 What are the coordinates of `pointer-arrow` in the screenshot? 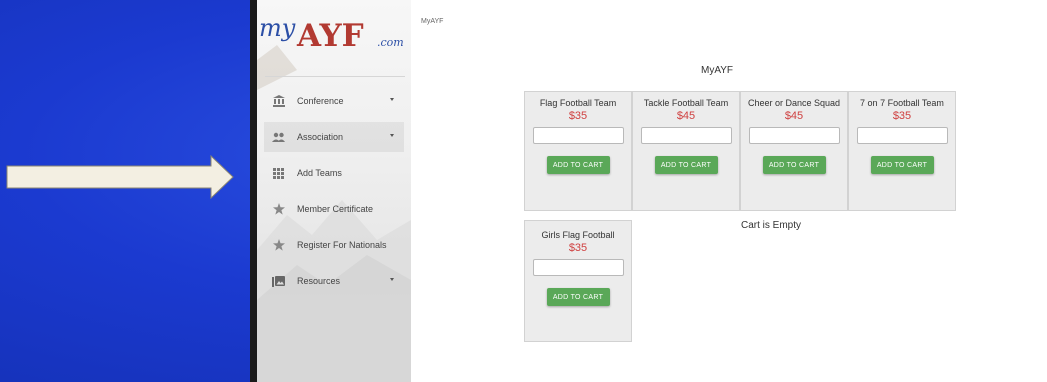 It's located at (120, 177).